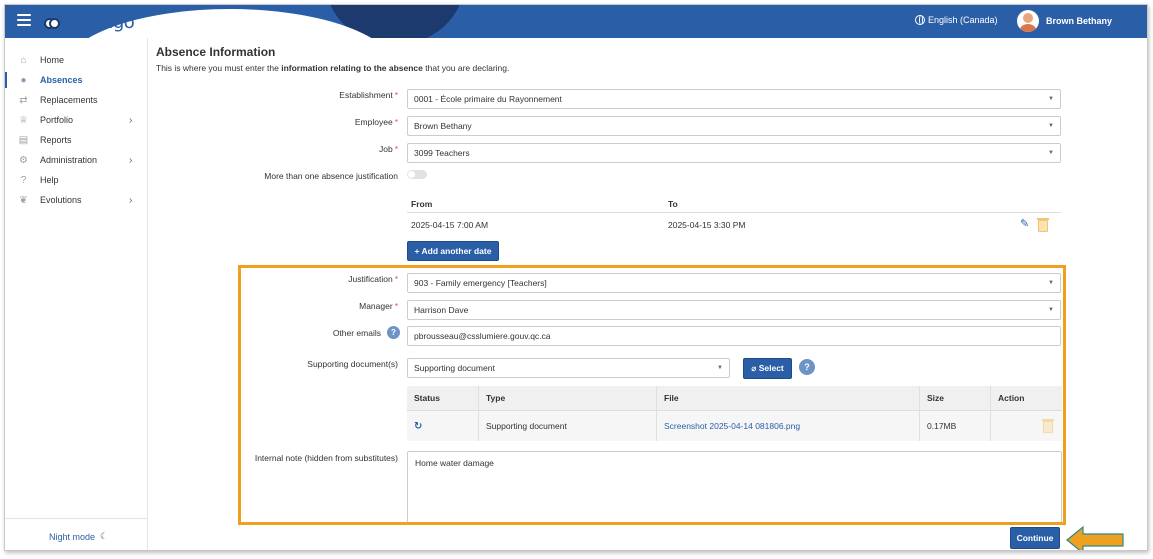  I want to click on sidebar-item-replacements: ⇄ Replacements, so click(76, 100).